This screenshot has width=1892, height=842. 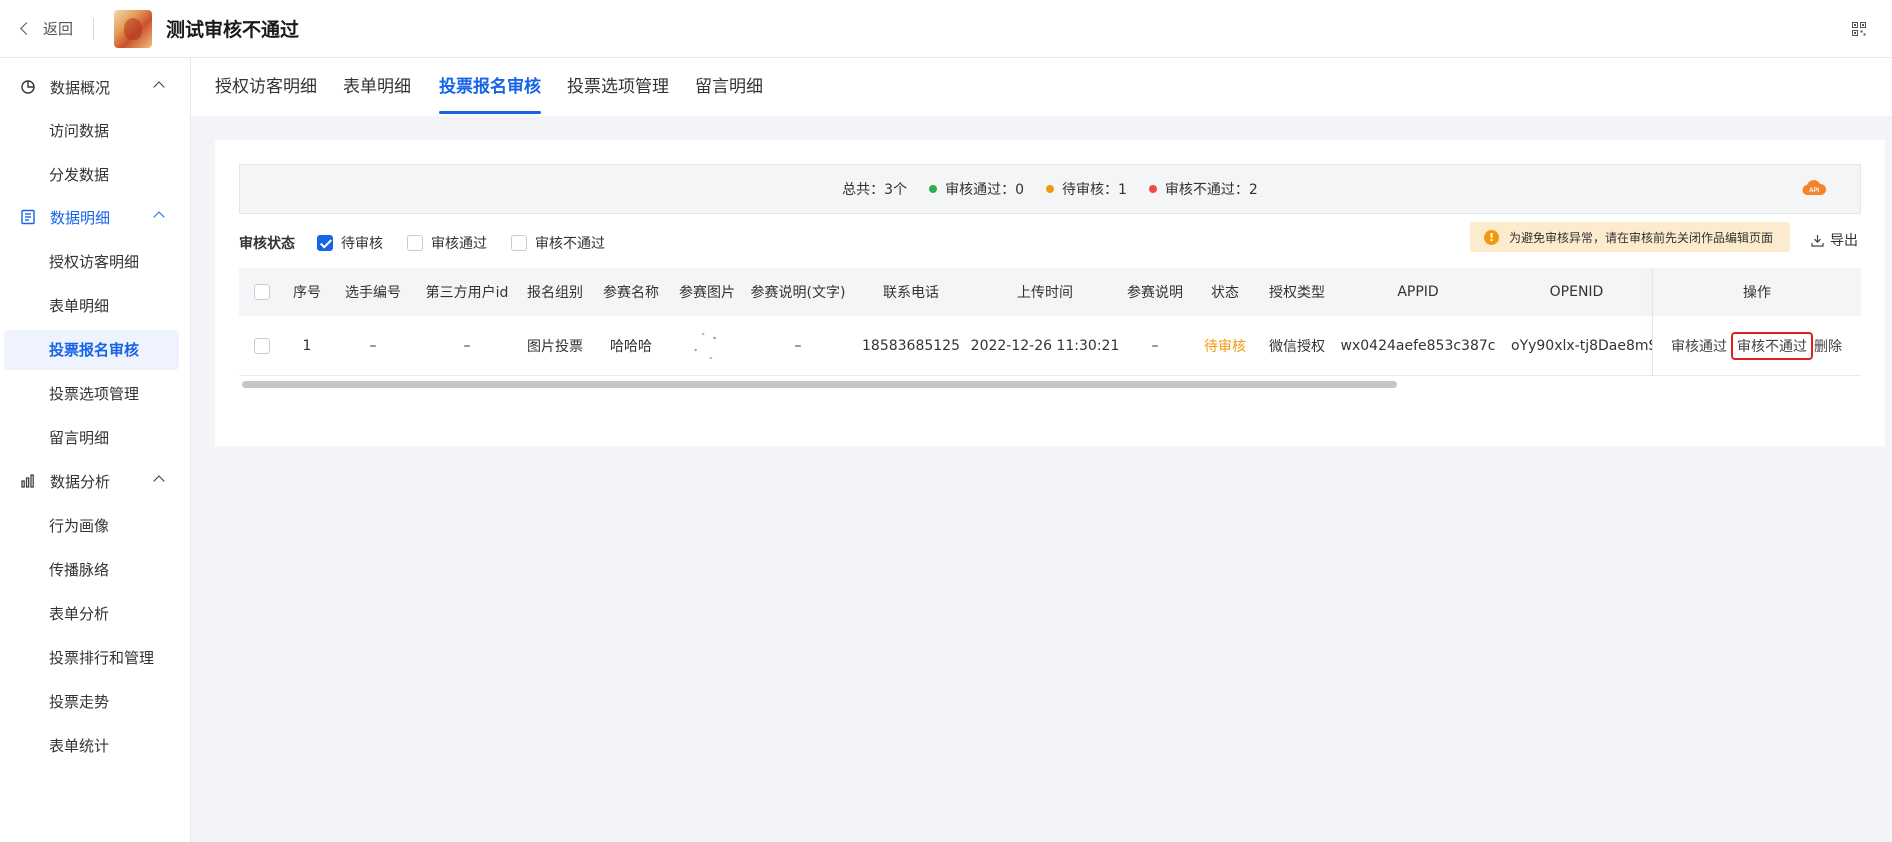 I want to click on approve-button: 审核通过, so click(x=1699, y=346).